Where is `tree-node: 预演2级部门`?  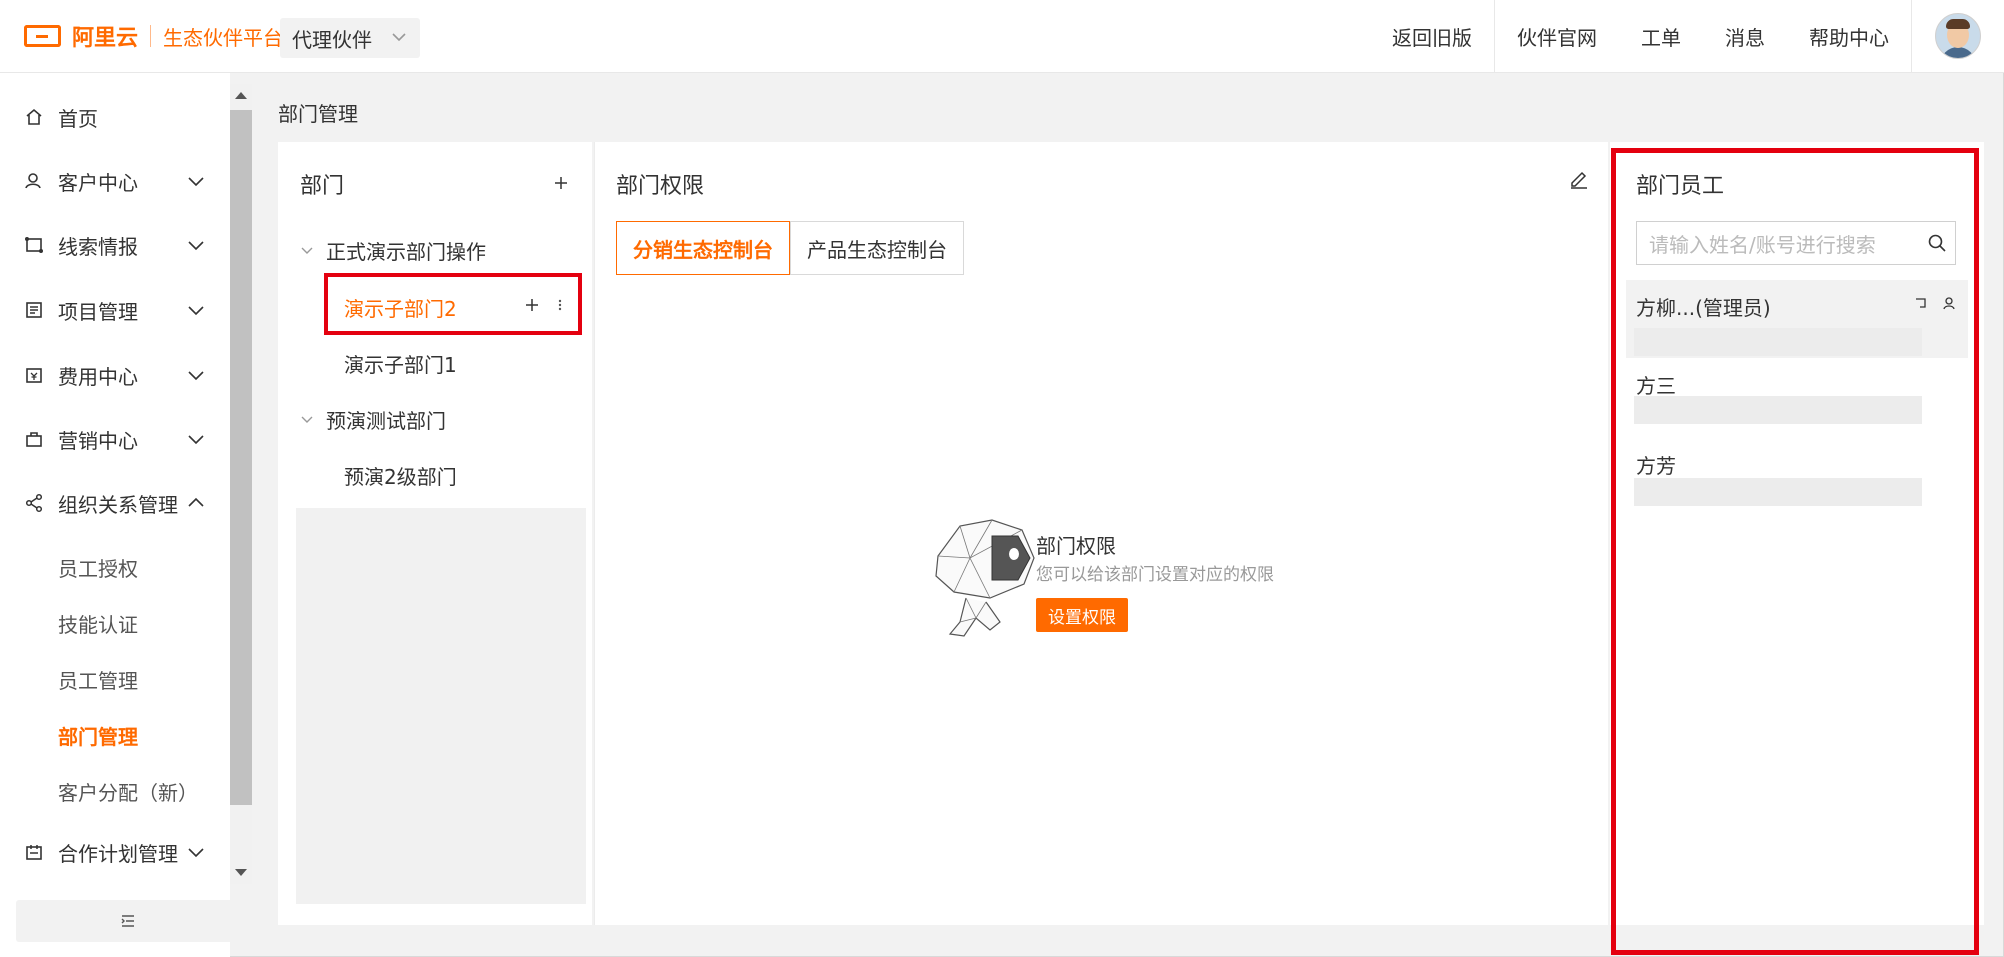 tree-node: 预演2级部门 is located at coordinates (400, 475).